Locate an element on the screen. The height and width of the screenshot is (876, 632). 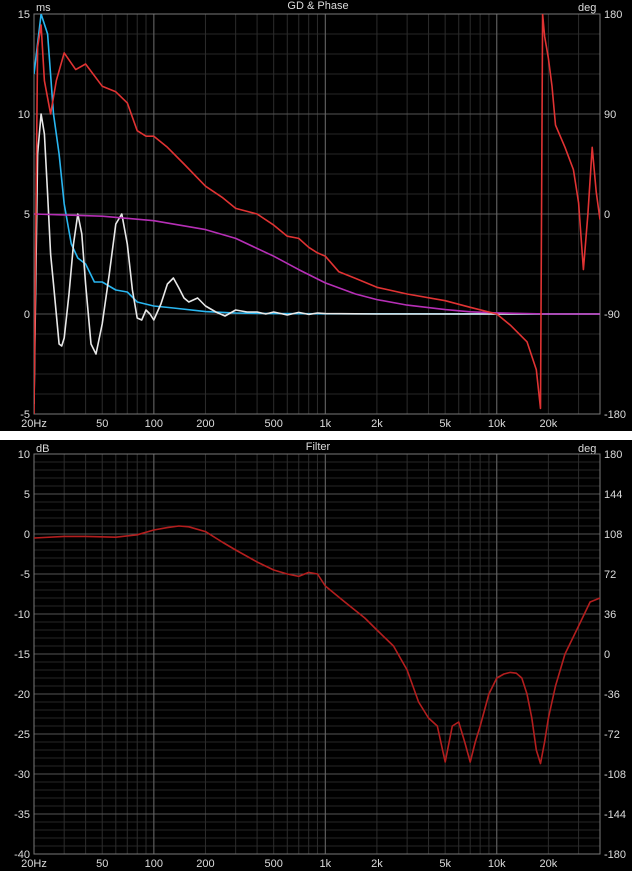
chart-title: Filter is located at coordinates (318, 447).